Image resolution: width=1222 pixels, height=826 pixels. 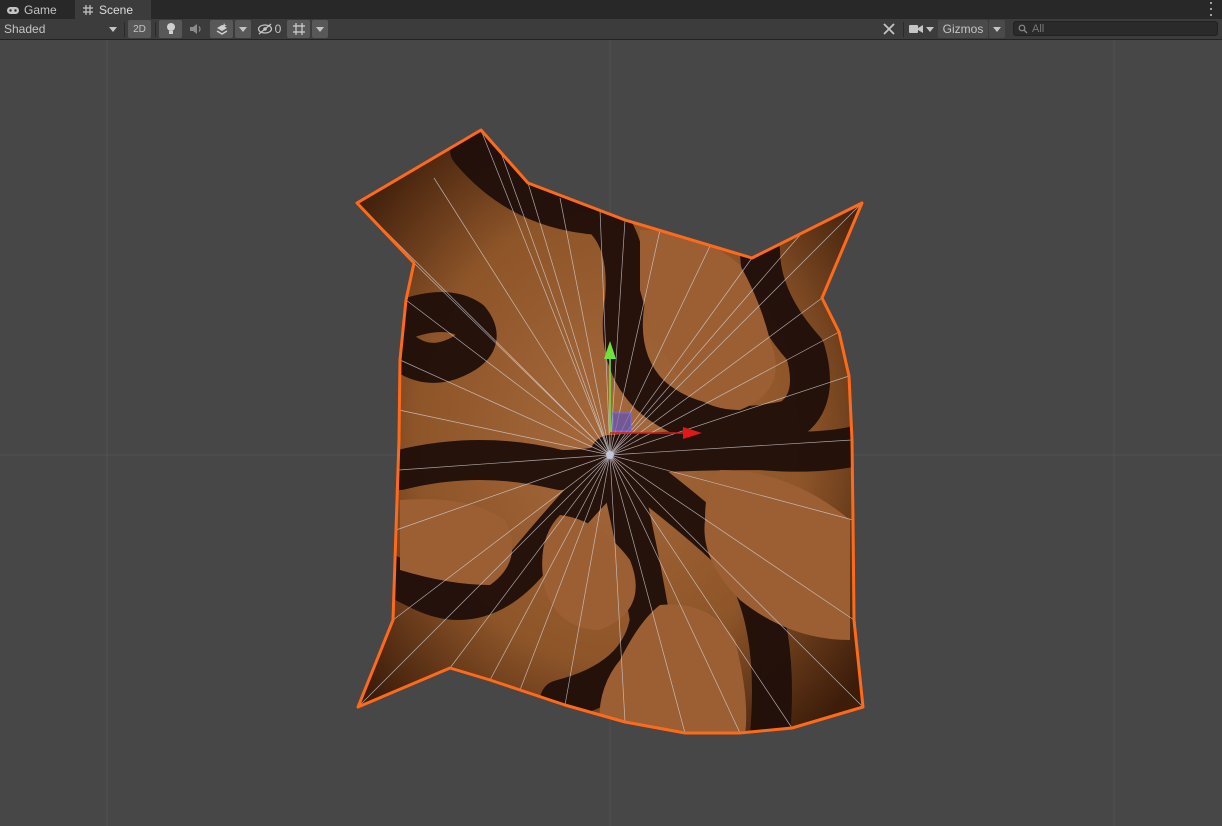 What do you see at coordinates (1038, 28) in the screenshot?
I see `search-placeholder: All` at bounding box center [1038, 28].